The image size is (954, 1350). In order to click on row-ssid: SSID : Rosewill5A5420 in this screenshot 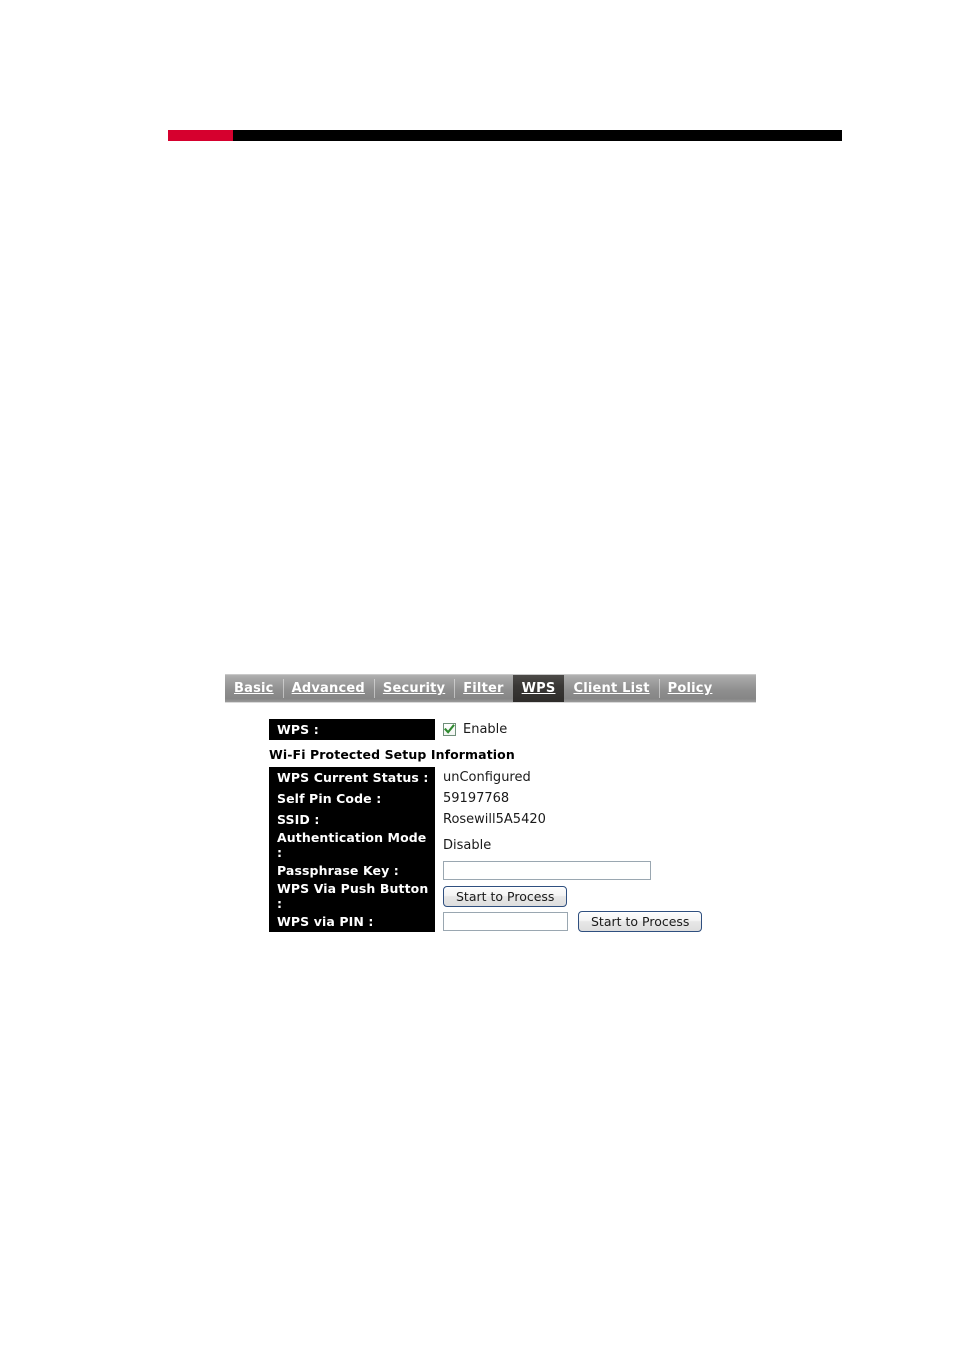, I will do `click(517, 819)`.